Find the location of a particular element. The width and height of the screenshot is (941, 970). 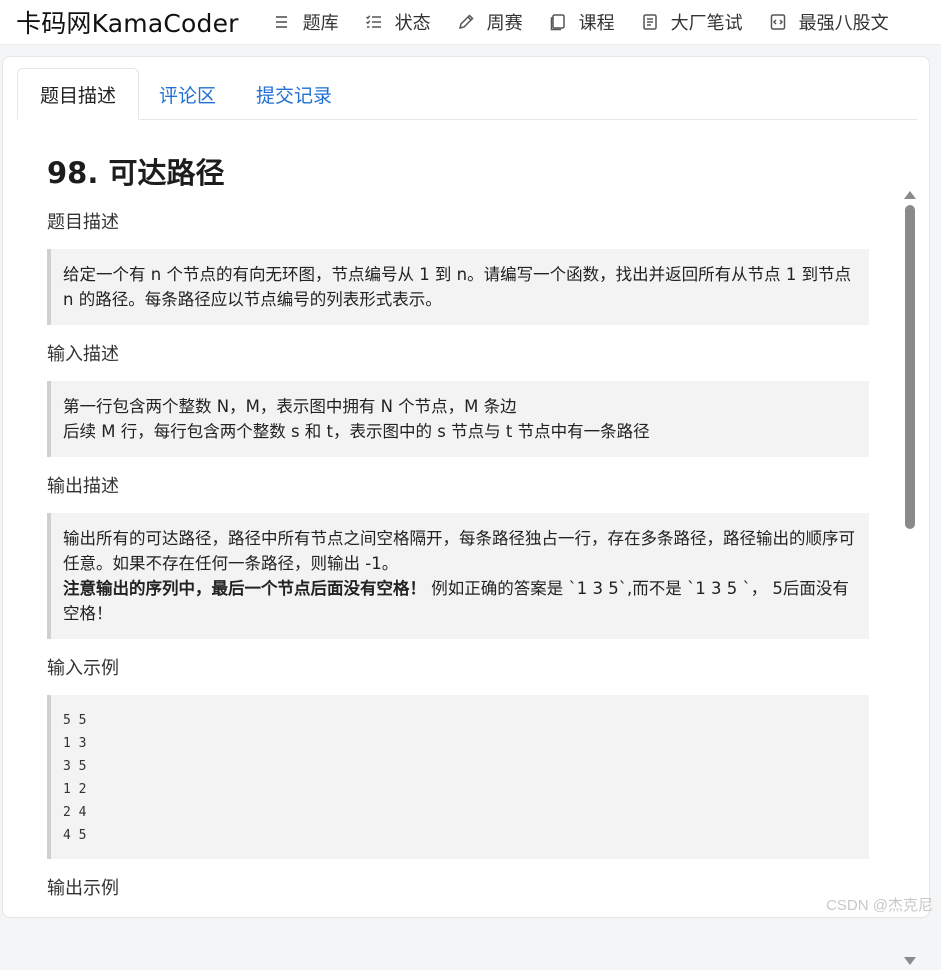

sample-input-heading: 输入示例 is located at coordinates (83, 668).